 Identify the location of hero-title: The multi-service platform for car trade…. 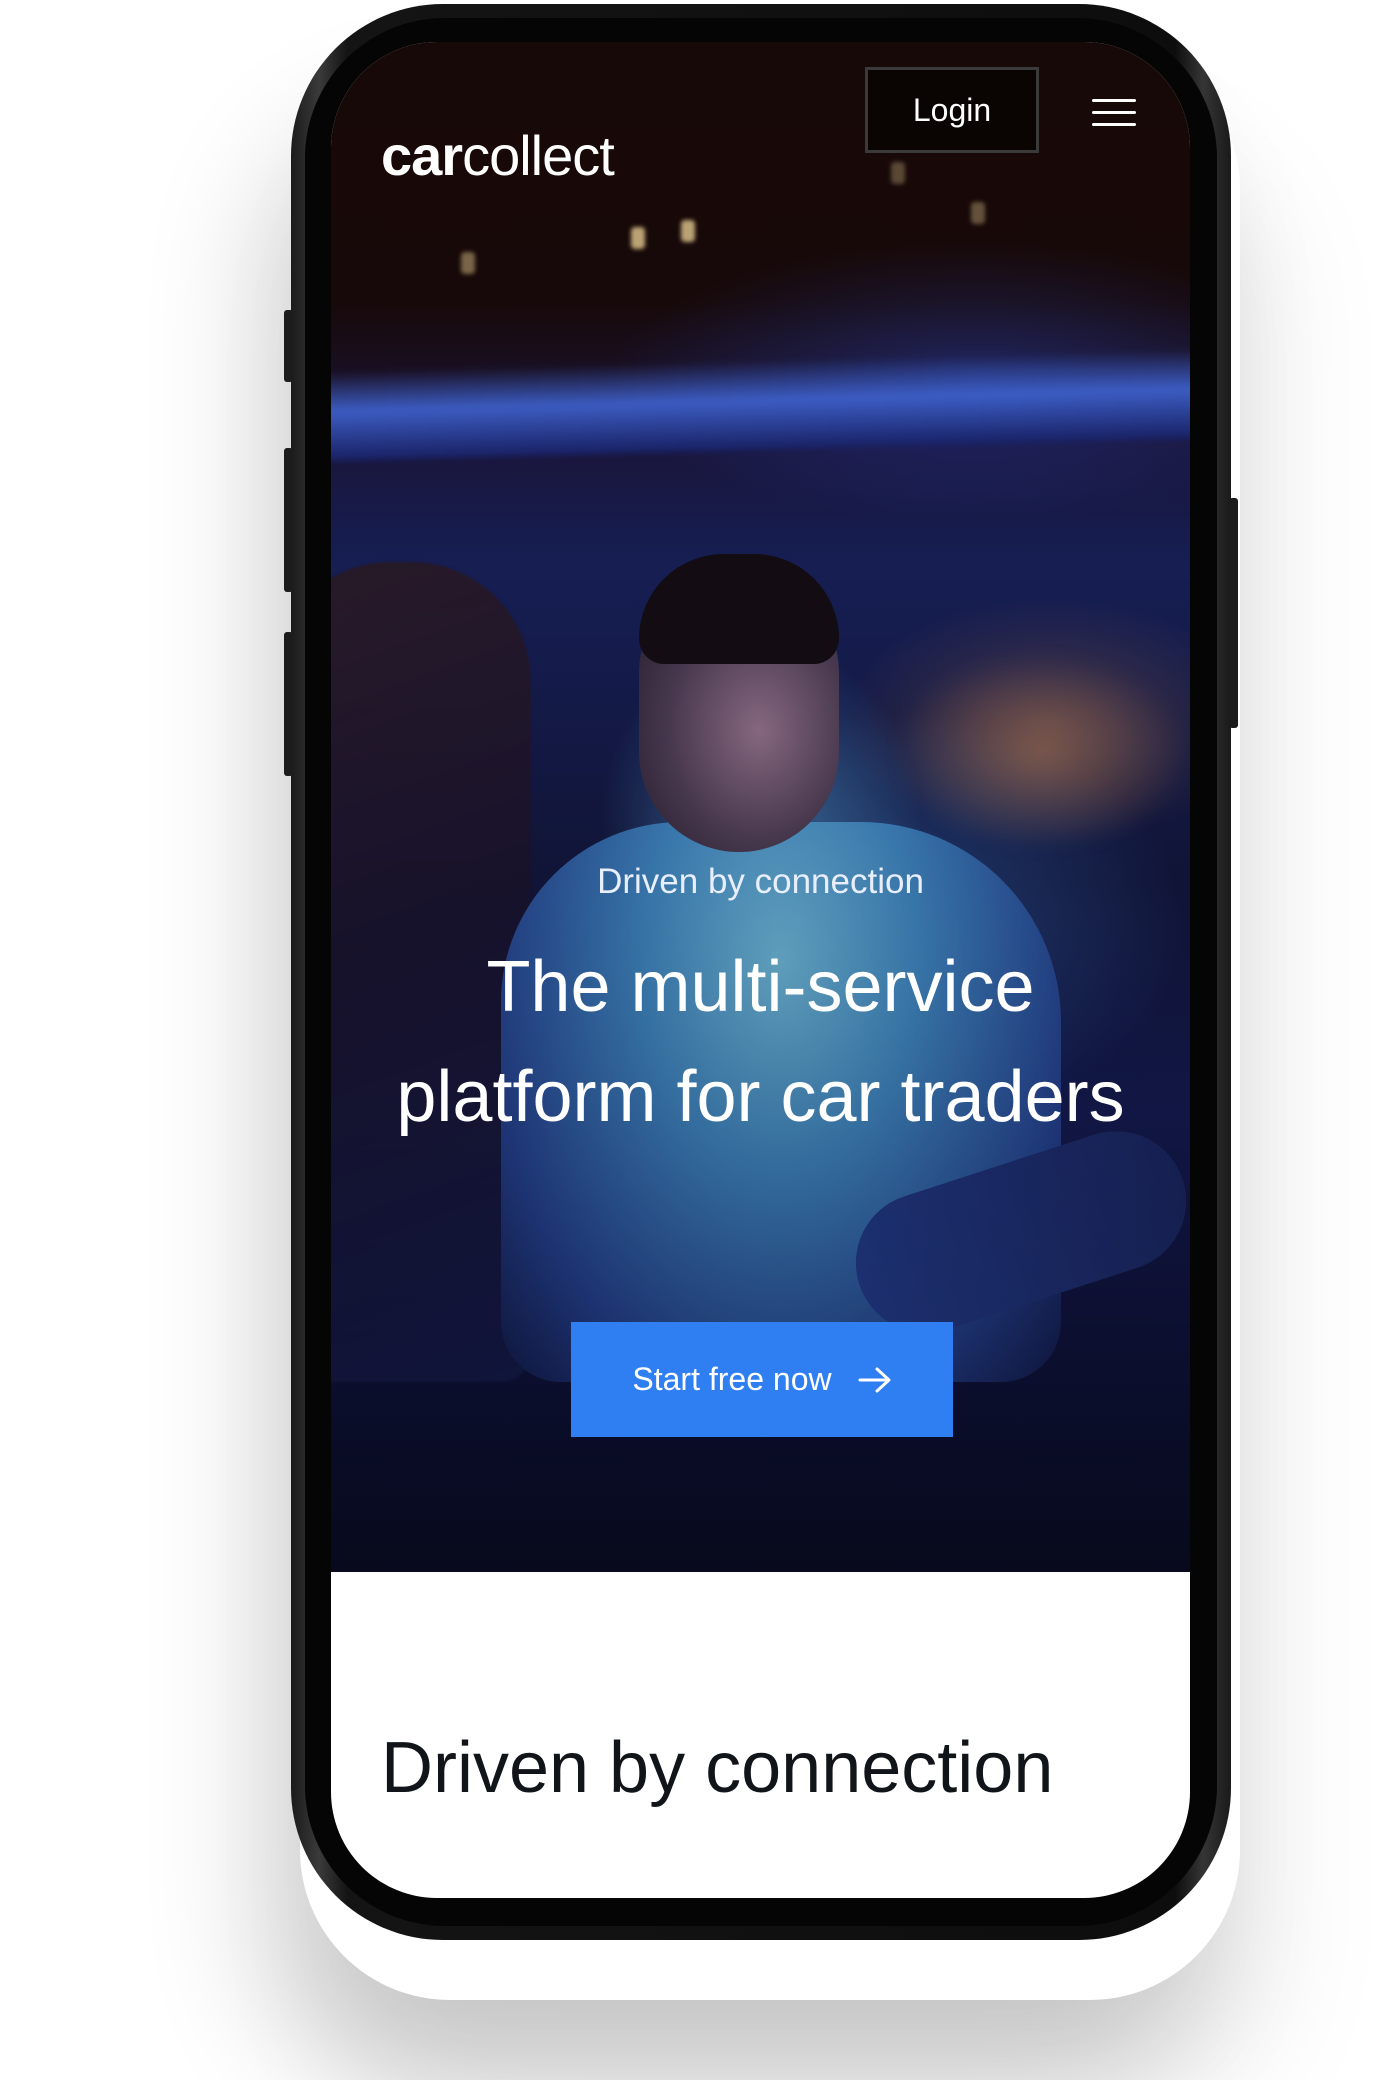
(760, 1042).